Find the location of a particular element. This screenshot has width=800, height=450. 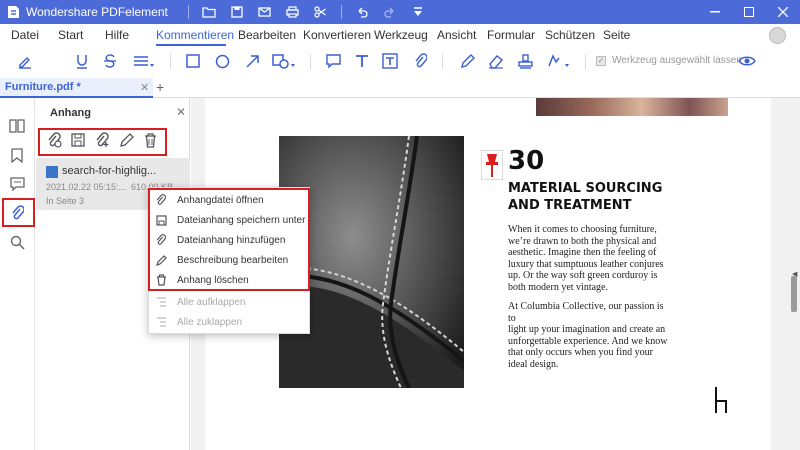

close-icon is located at coordinates (783, 12).